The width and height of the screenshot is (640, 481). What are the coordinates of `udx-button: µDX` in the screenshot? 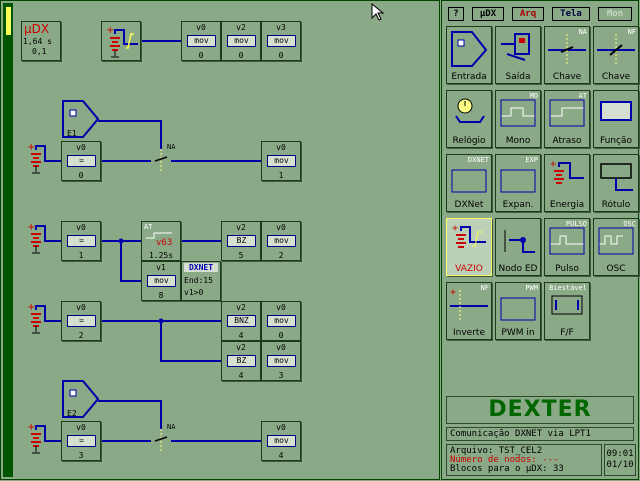 It's located at (488, 14).